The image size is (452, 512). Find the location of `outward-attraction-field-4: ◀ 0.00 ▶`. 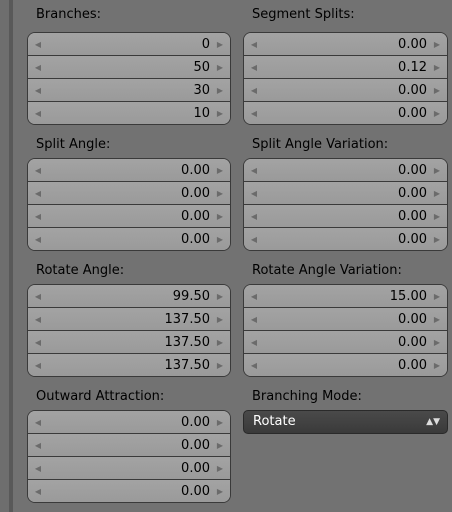

outward-attraction-field-4: ◀ 0.00 ▶ is located at coordinates (129, 491).